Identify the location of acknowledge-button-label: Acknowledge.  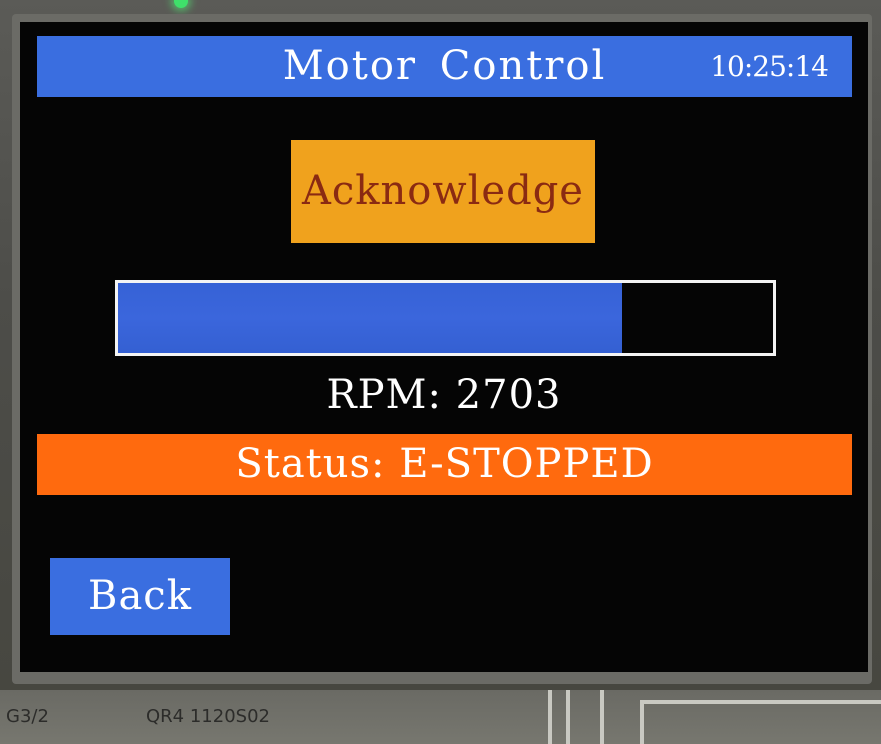
(443, 191).